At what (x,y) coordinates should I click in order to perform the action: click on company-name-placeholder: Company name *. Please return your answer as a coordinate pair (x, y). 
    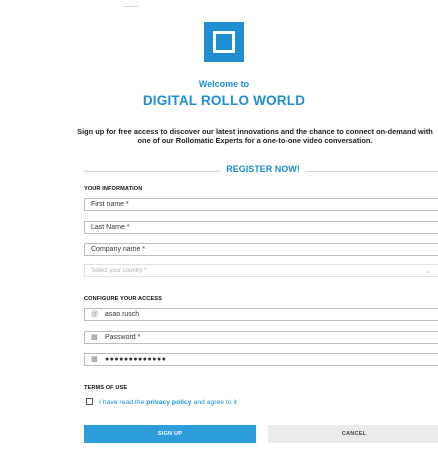
    Looking at the image, I should click on (118, 249).